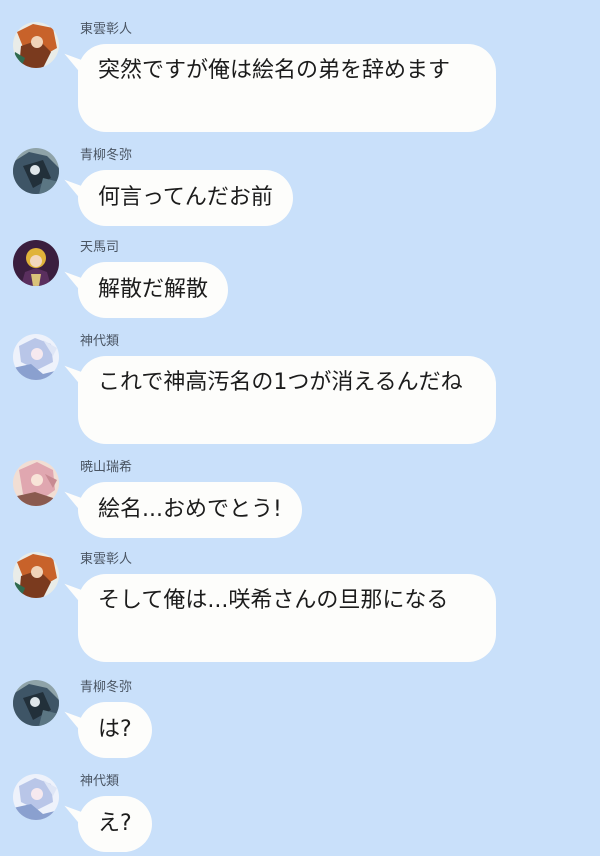 This screenshot has width=600, height=856. I want to click on message-bubble: え?, so click(115, 824).